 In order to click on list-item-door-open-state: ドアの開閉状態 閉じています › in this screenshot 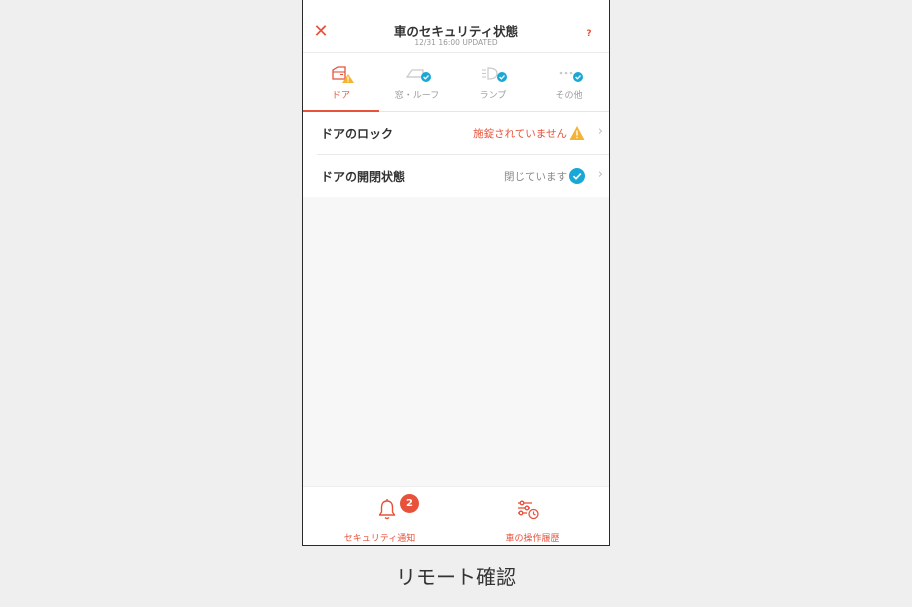, I will do `click(463, 176)`.